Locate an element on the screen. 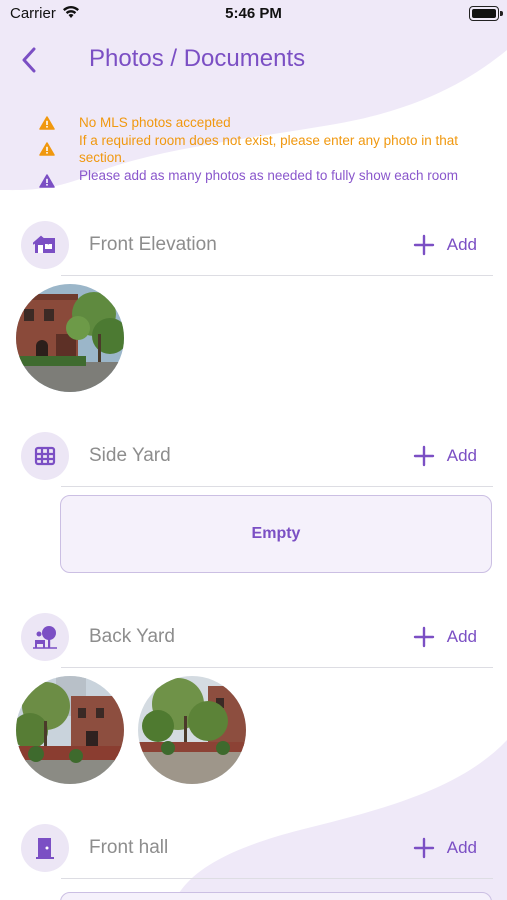 Image resolution: width=507 pixels, height=900 pixels. fence-icon is located at coordinates (45, 456).